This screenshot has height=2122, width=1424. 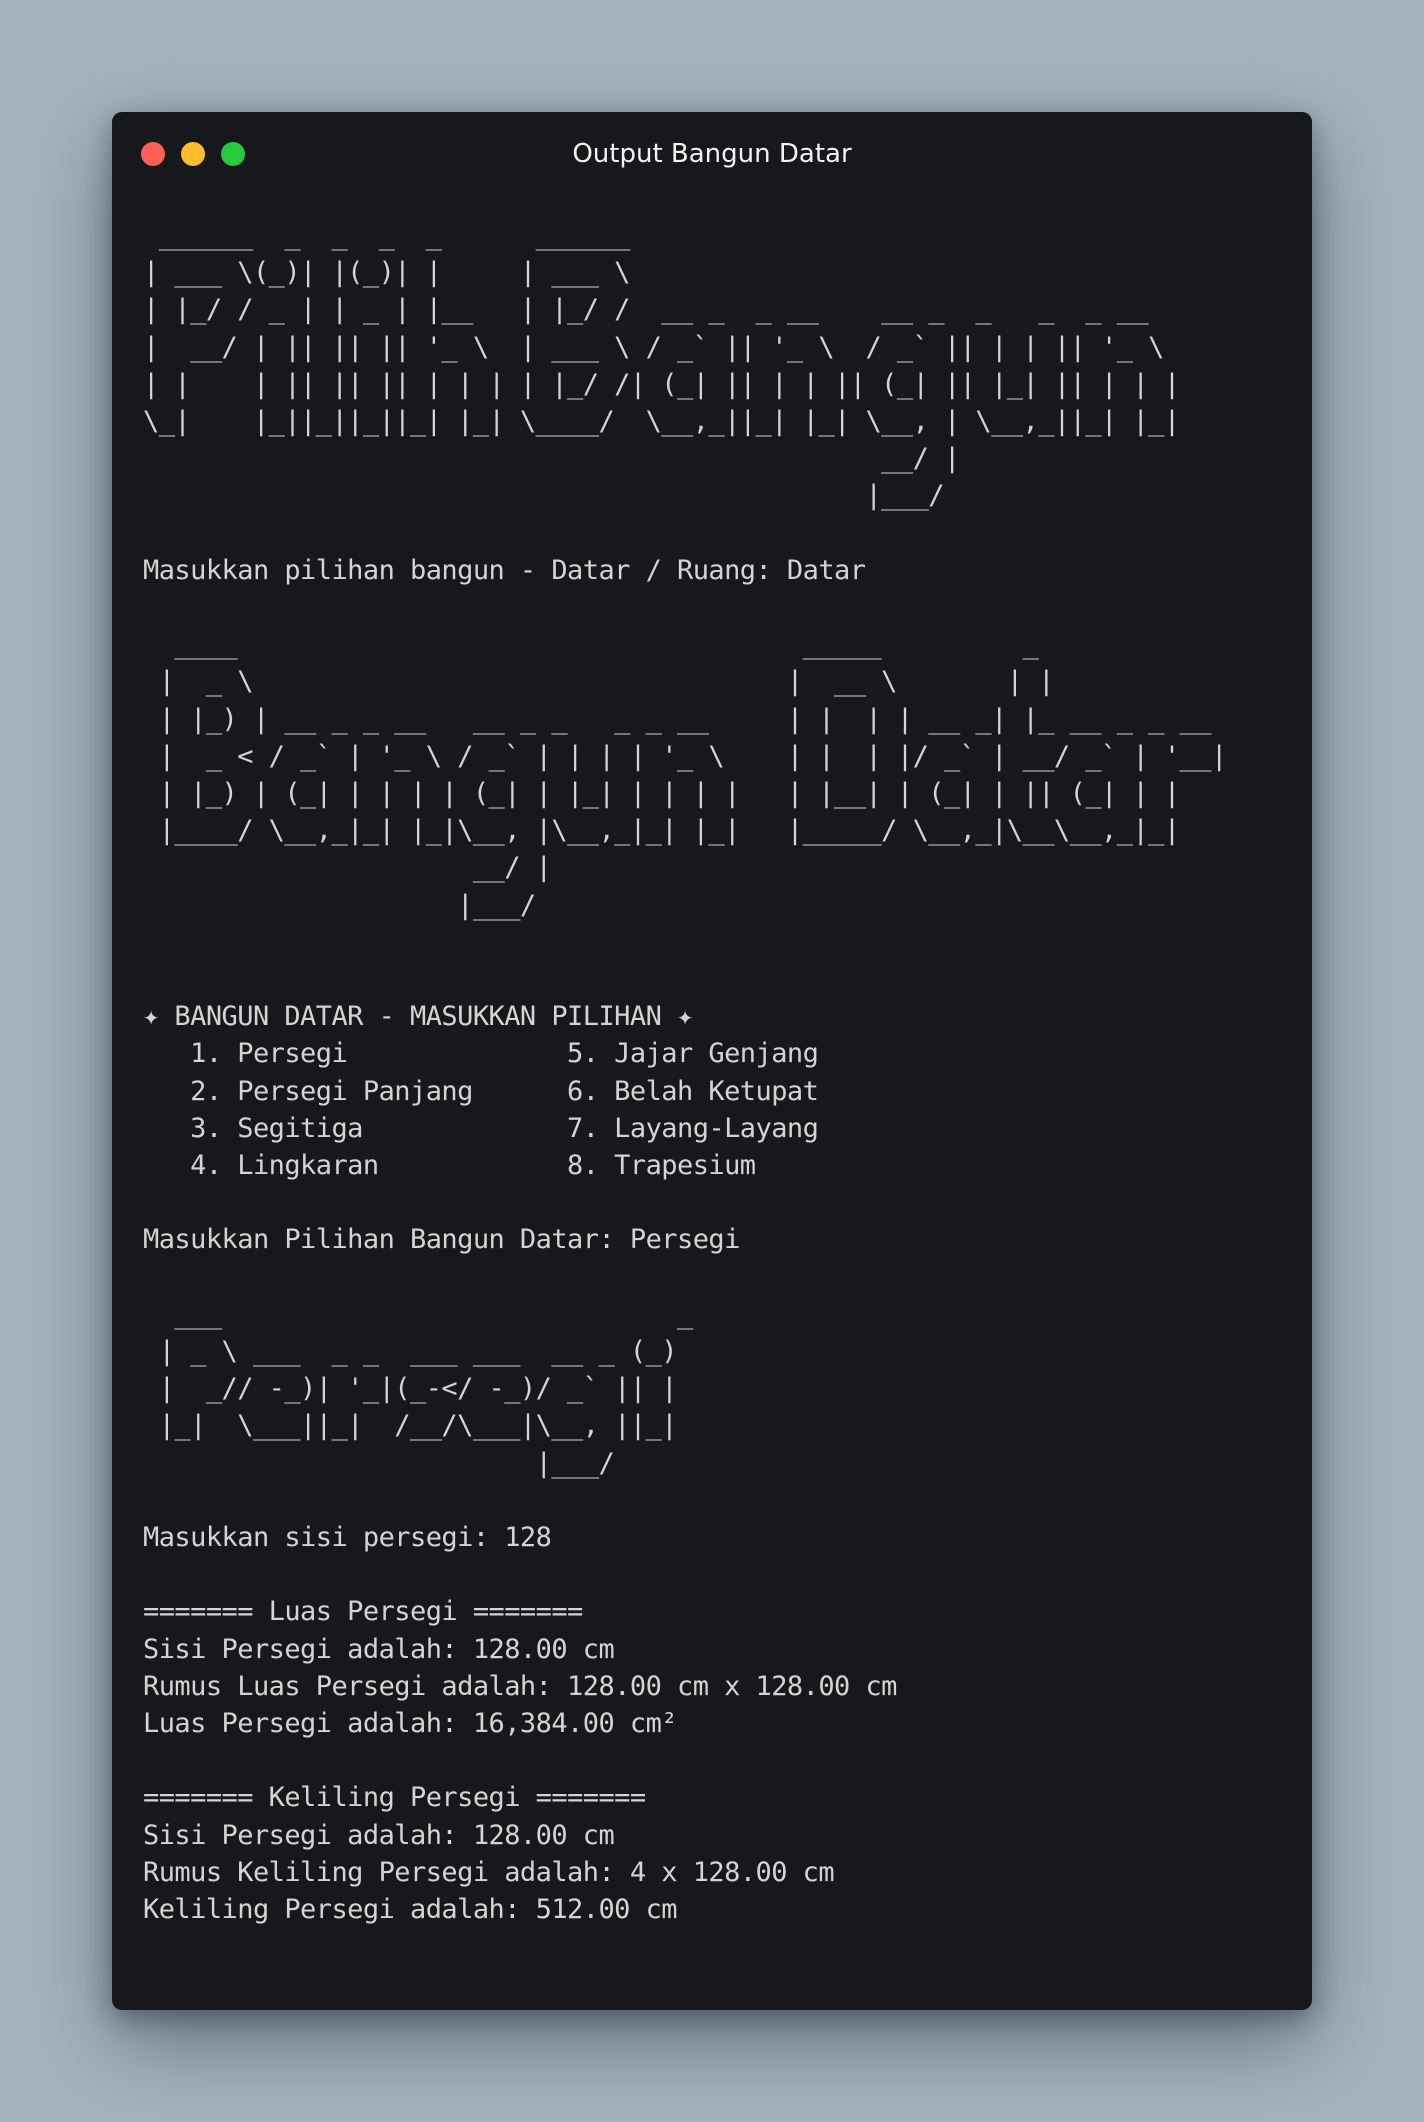 I want to click on terminal-line: ======= Keliling Persegi =======, so click(x=394, y=1798).